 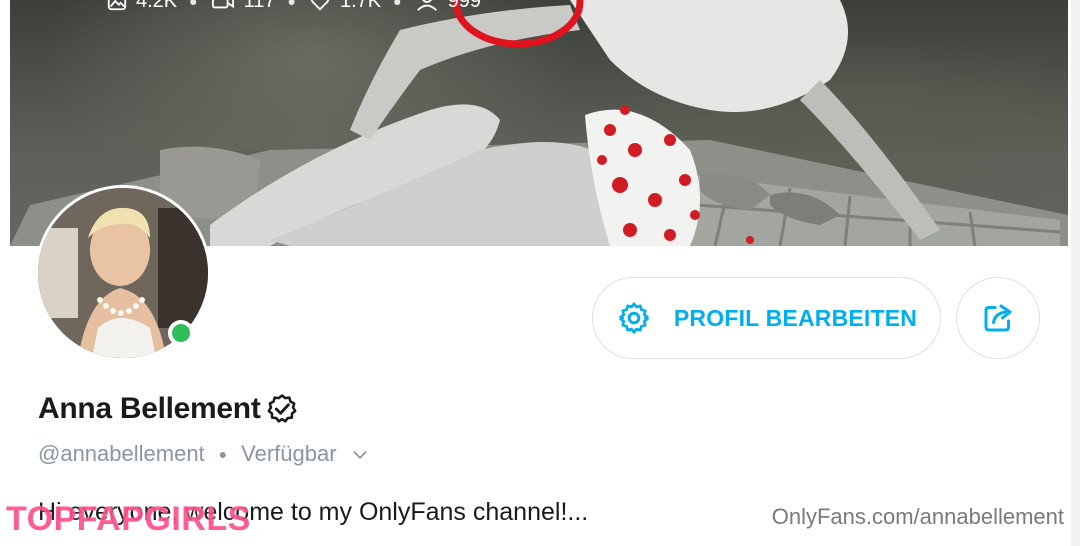 What do you see at coordinates (128, 519) in the screenshot?
I see `watermark-logo: TOPFAPGIRLS` at bounding box center [128, 519].